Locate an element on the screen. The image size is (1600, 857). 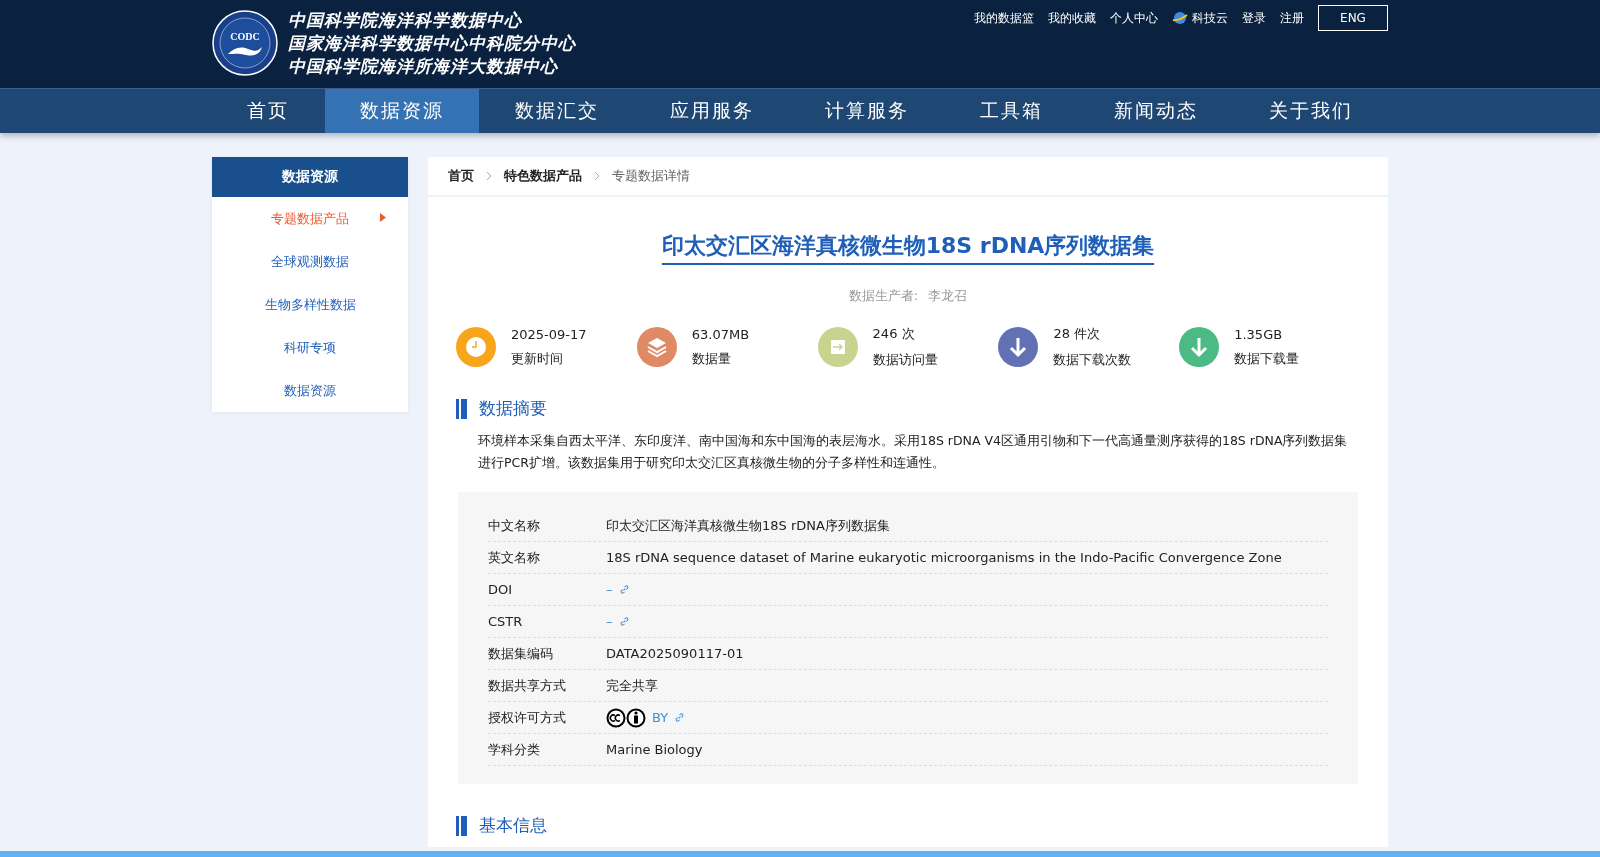
header-link: 个人中心 is located at coordinates (1134, 18).